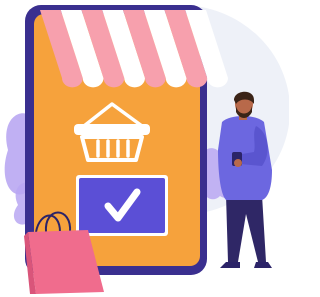 The height and width of the screenshot is (297, 320). What do you see at coordinates (122, 205) in the screenshot?
I see `checkout-card` at bounding box center [122, 205].